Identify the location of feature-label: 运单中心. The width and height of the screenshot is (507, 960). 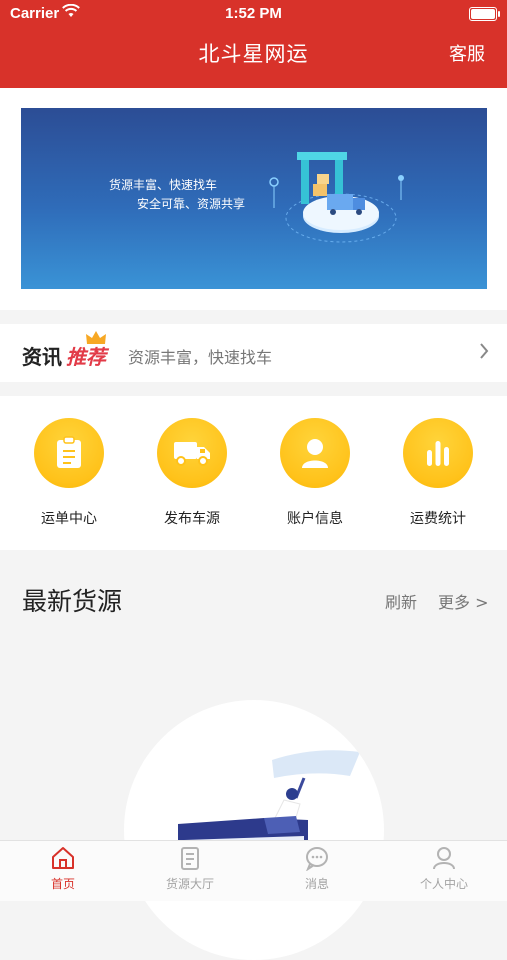
(69, 519).